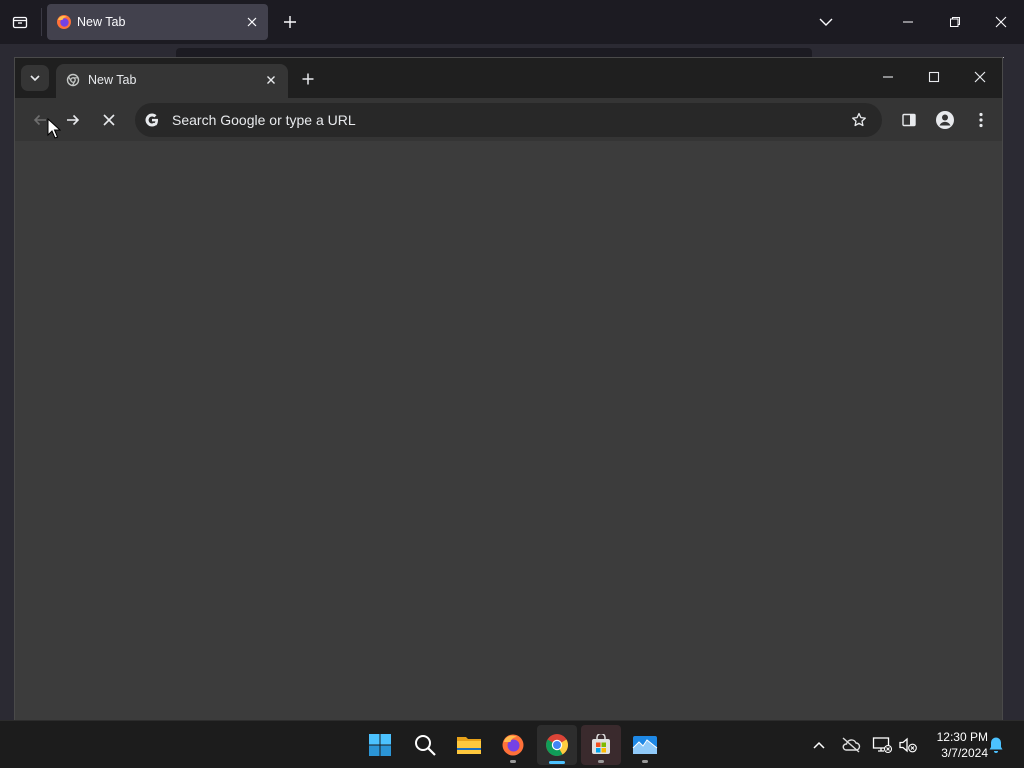  I want to click on chrome-icon, so click(557, 745).